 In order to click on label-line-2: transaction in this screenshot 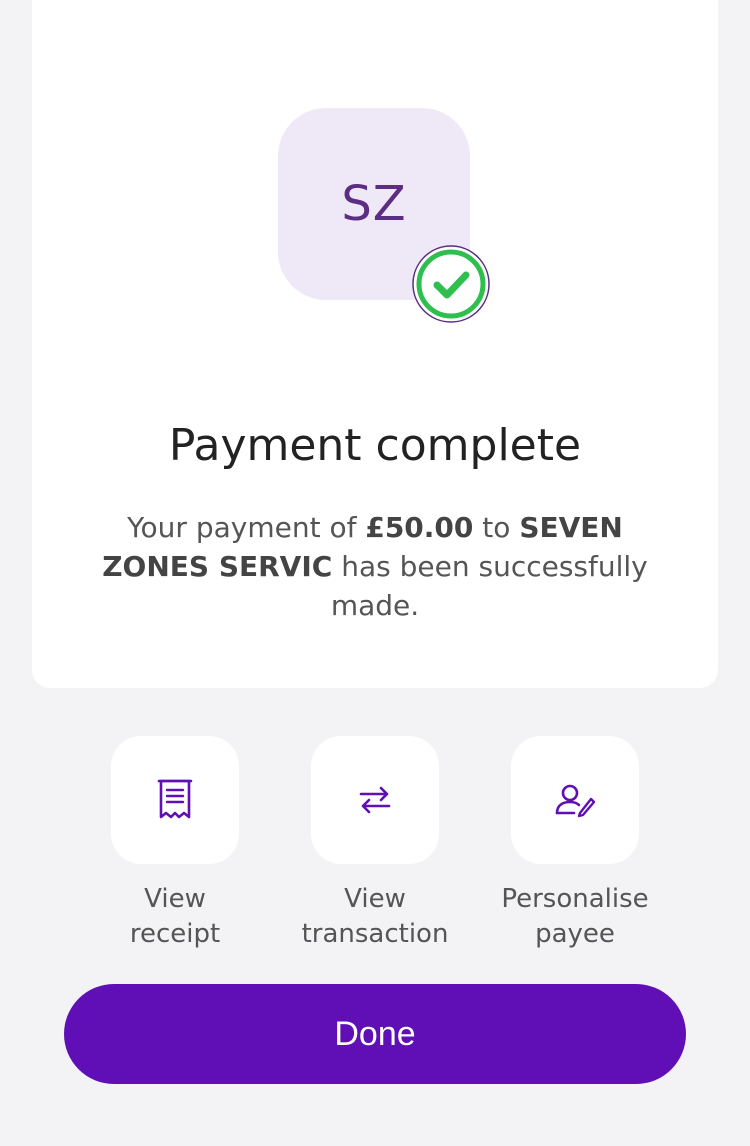, I will do `click(375, 934)`.